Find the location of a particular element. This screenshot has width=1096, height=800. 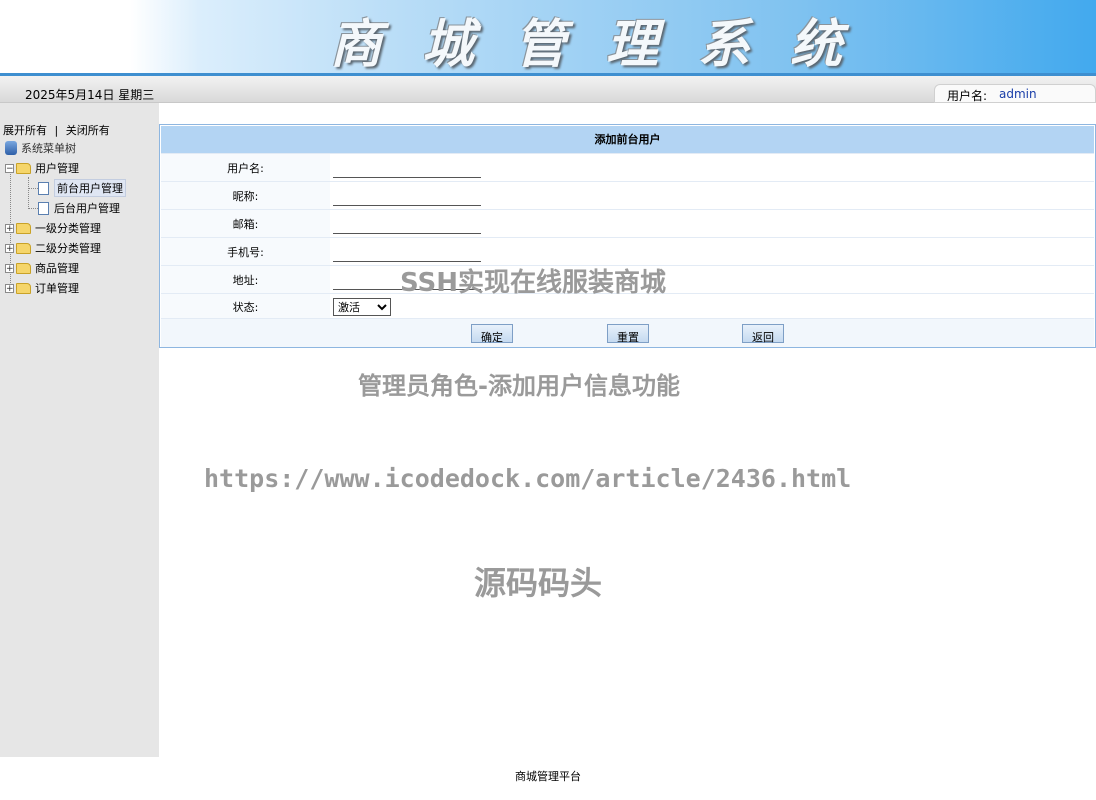

form-title: 添加前台用户 is located at coordinates (627, 139).